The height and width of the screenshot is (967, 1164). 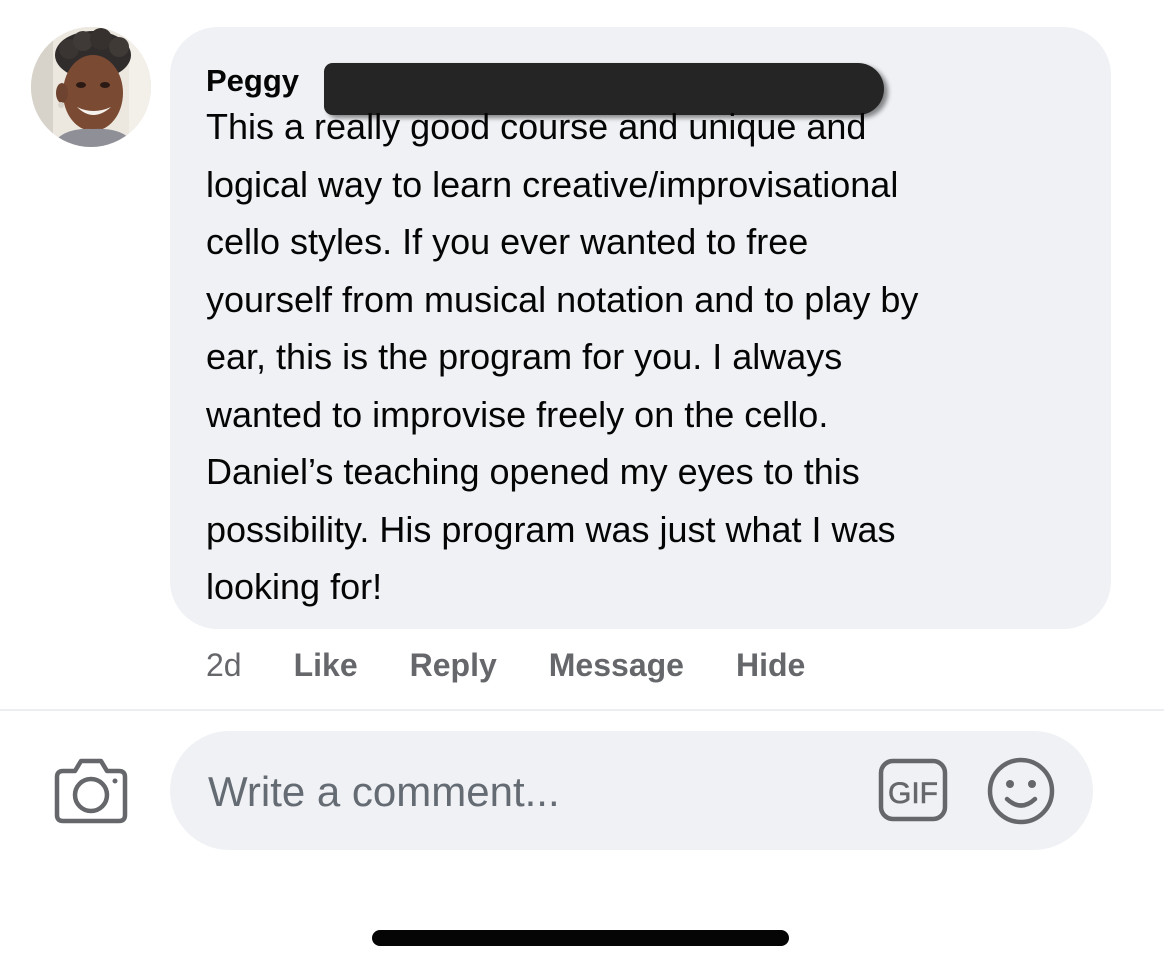 I want to click on home-indicator, so click(x=580, y=938).